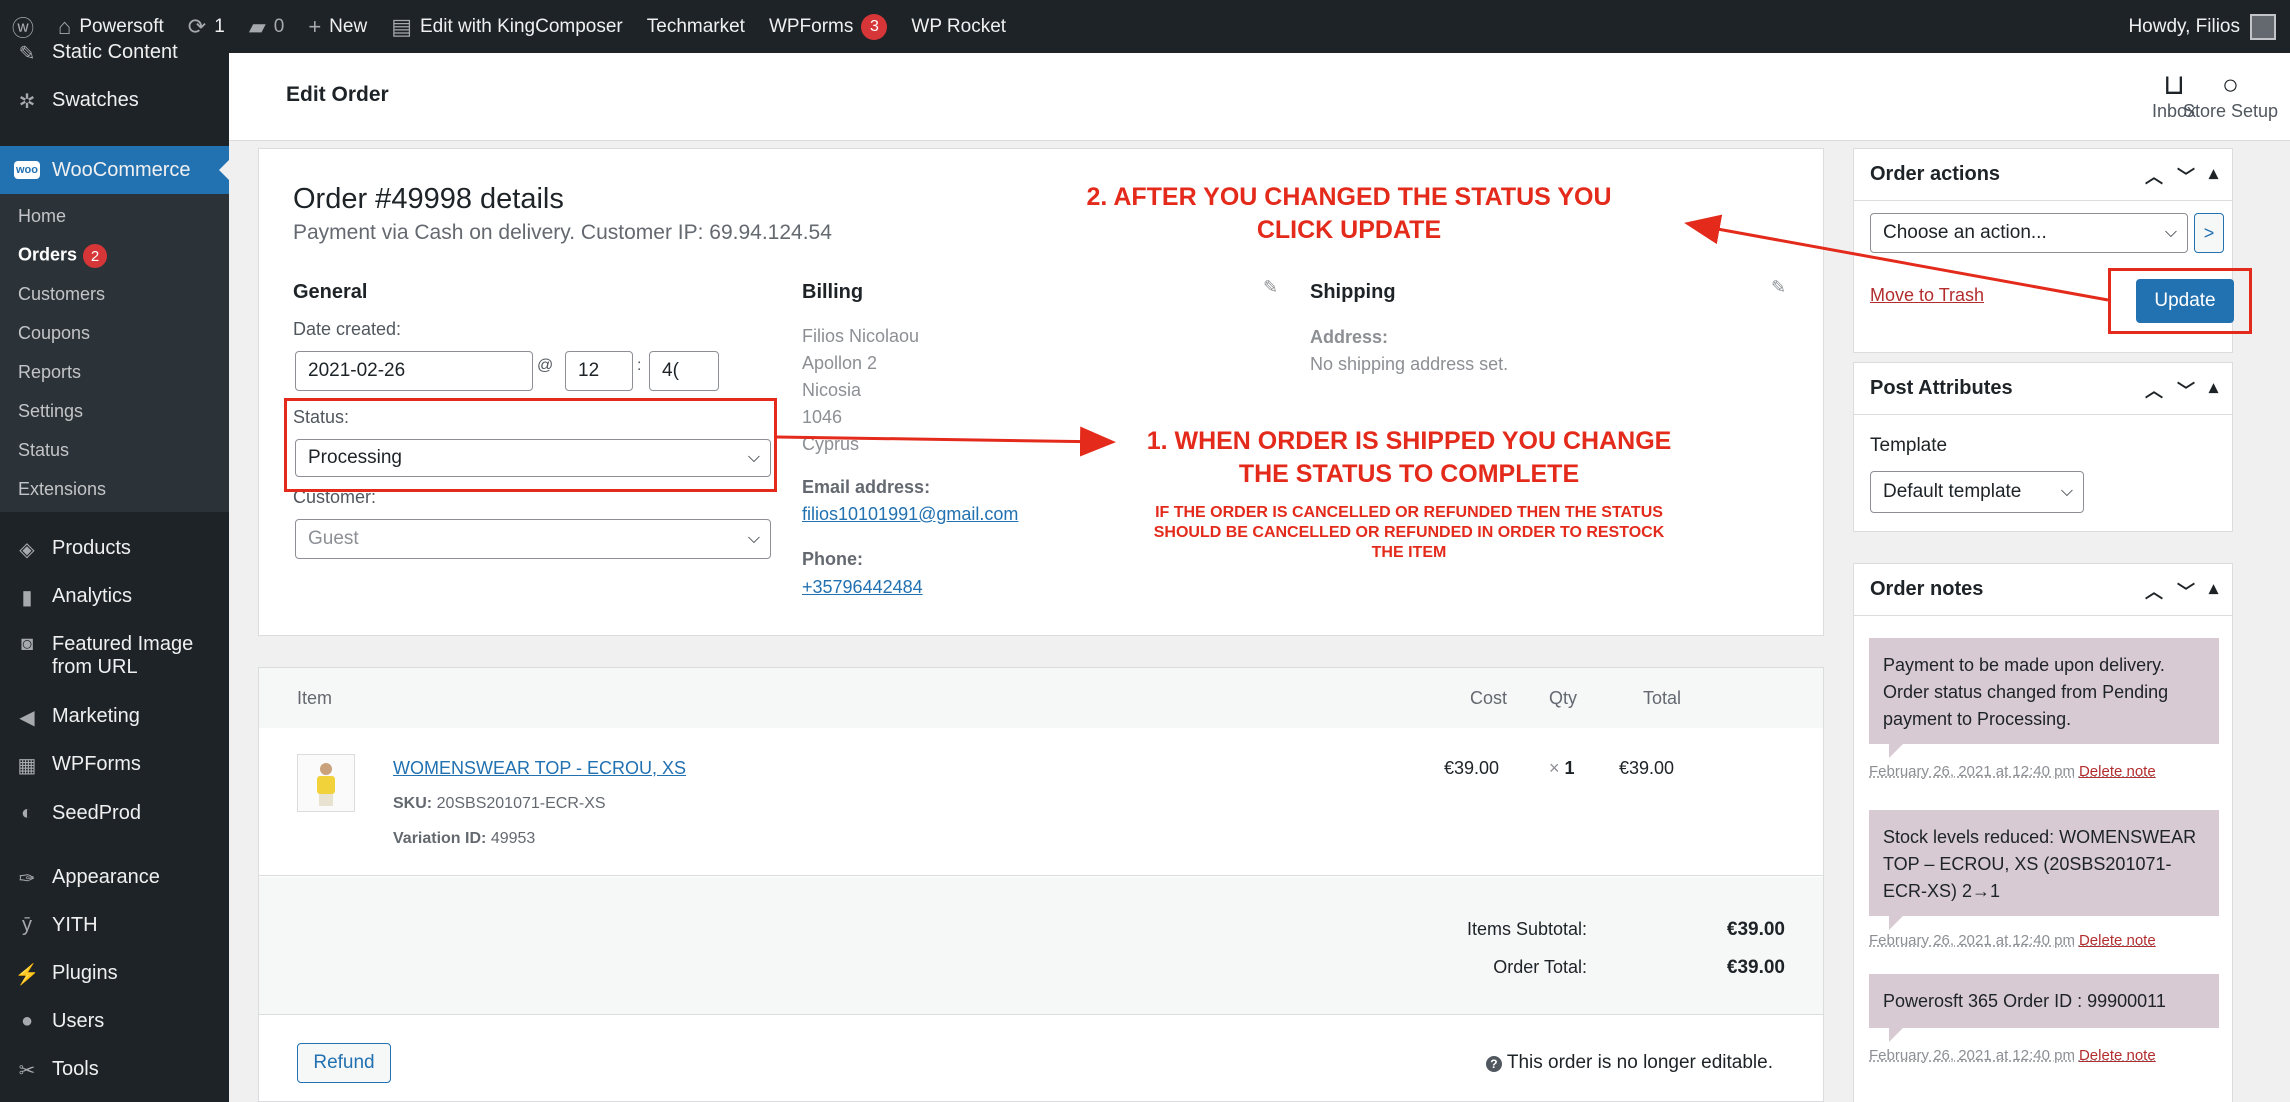  What do you see at coordinates (1927, 295) in the screenshot?
I see `move-to-trash-link: Move to Trash` at bounding box center [1927, 295].